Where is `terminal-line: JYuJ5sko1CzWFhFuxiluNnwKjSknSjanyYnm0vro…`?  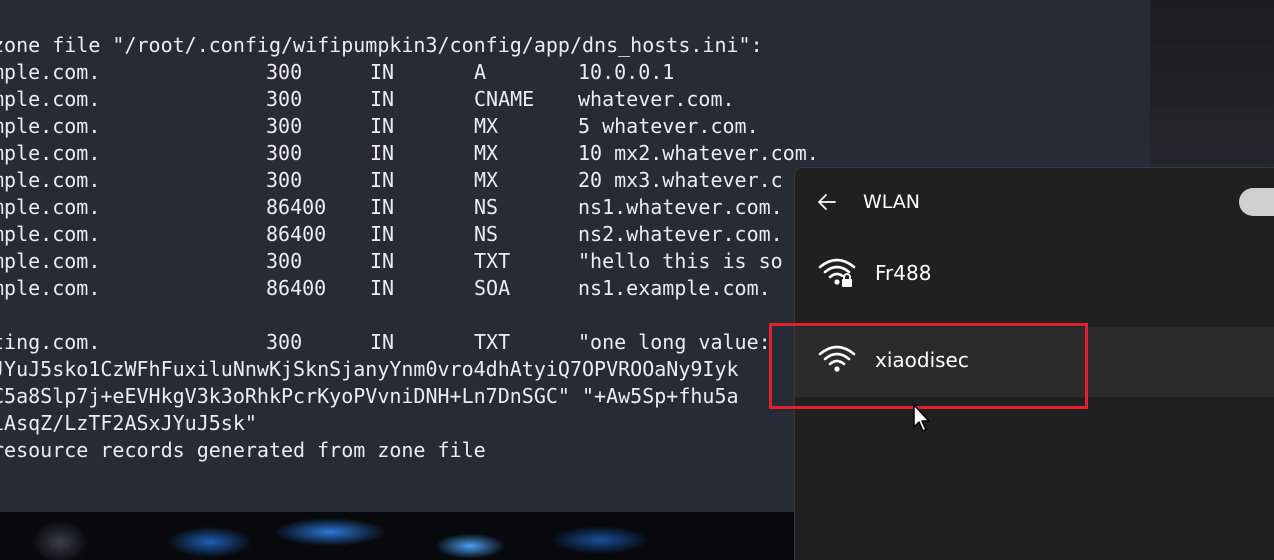
terminal-line: JYuJ5sko1CzWFhFuxiluNnwKjSknSjanyYnm0vro… is located at coordinates (369, 369).